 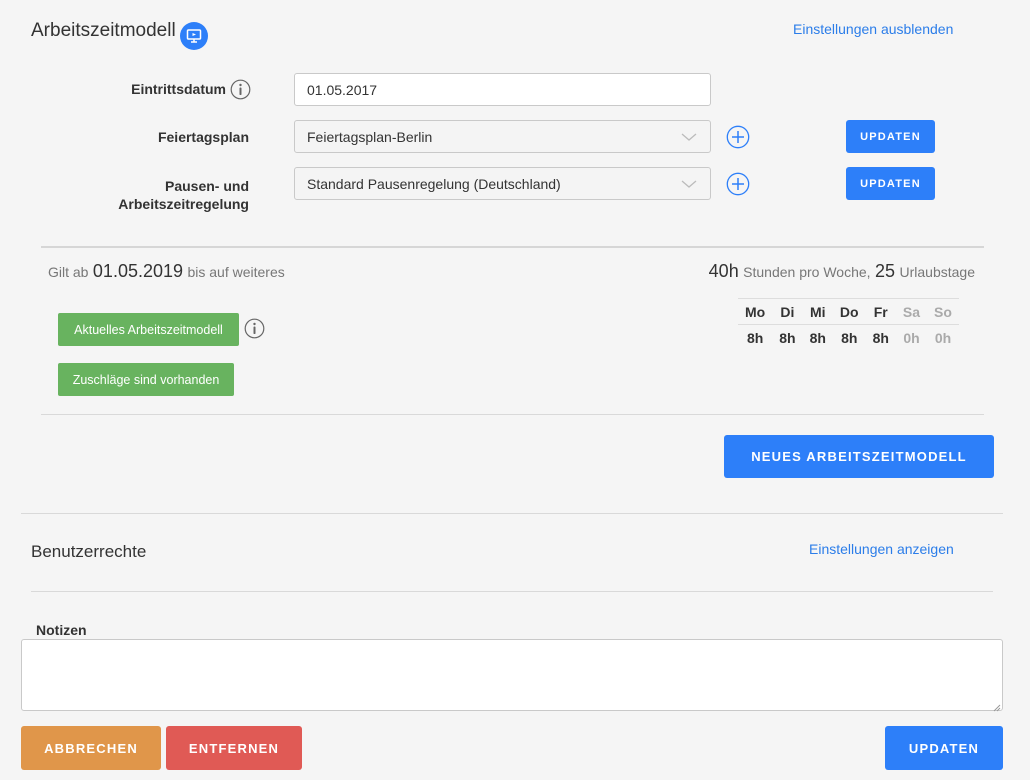 I want to click on break-rule-select: Standard Pausenregelung (Deutschland), so click(x=502, y=183).